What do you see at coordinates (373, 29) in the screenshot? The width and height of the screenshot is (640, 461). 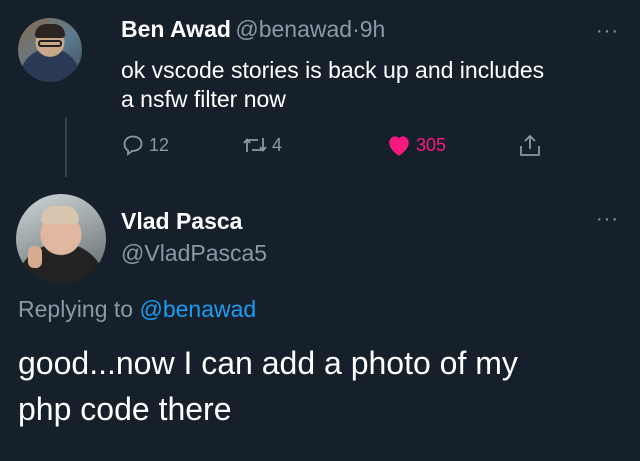 I see `tweet-time: 9h` at bounding box center [373, 29].